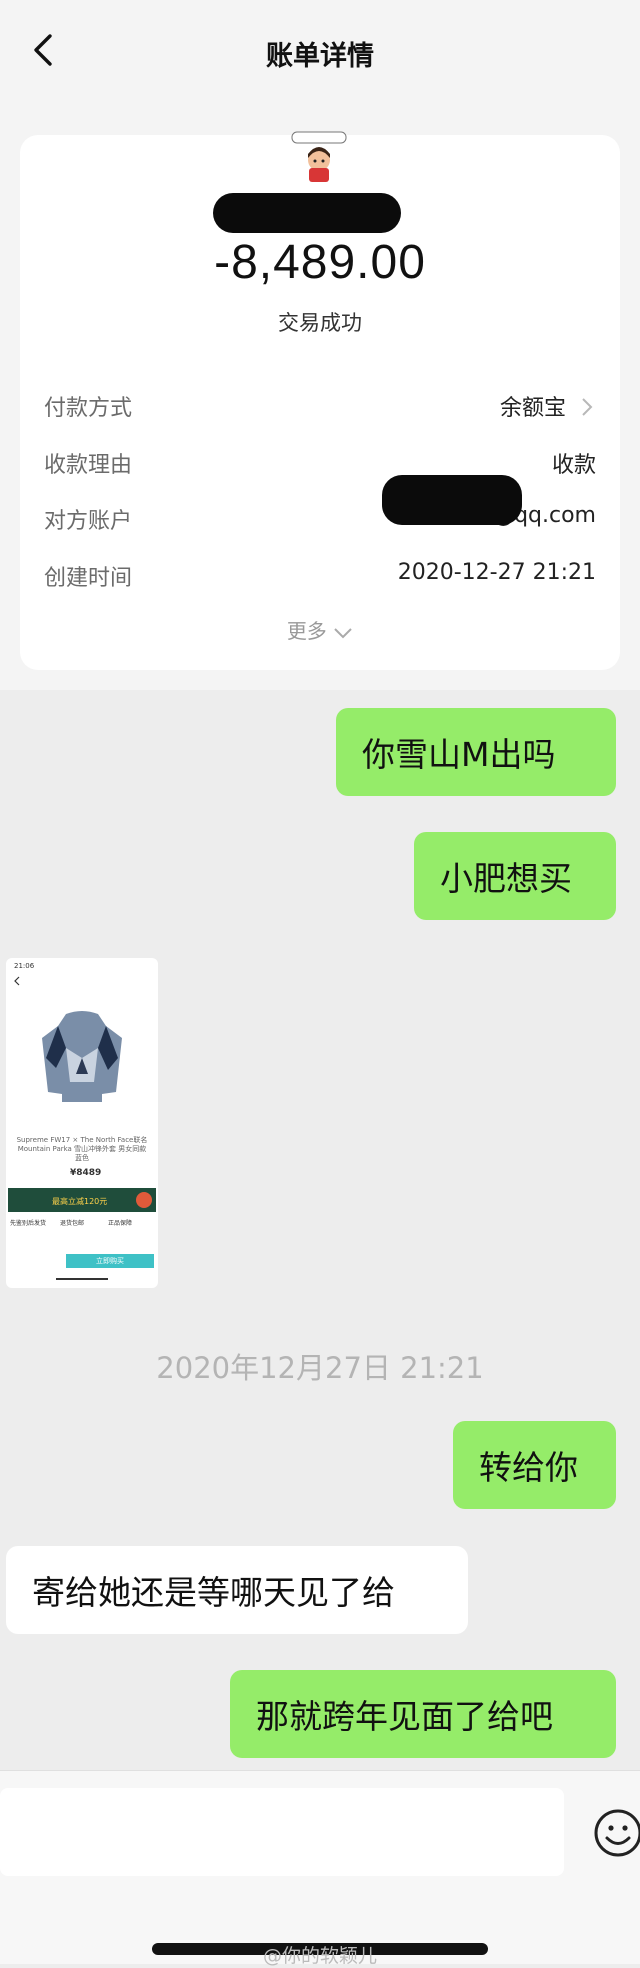  I want to click on buy-label: 立即购买, so click(110, 1261).